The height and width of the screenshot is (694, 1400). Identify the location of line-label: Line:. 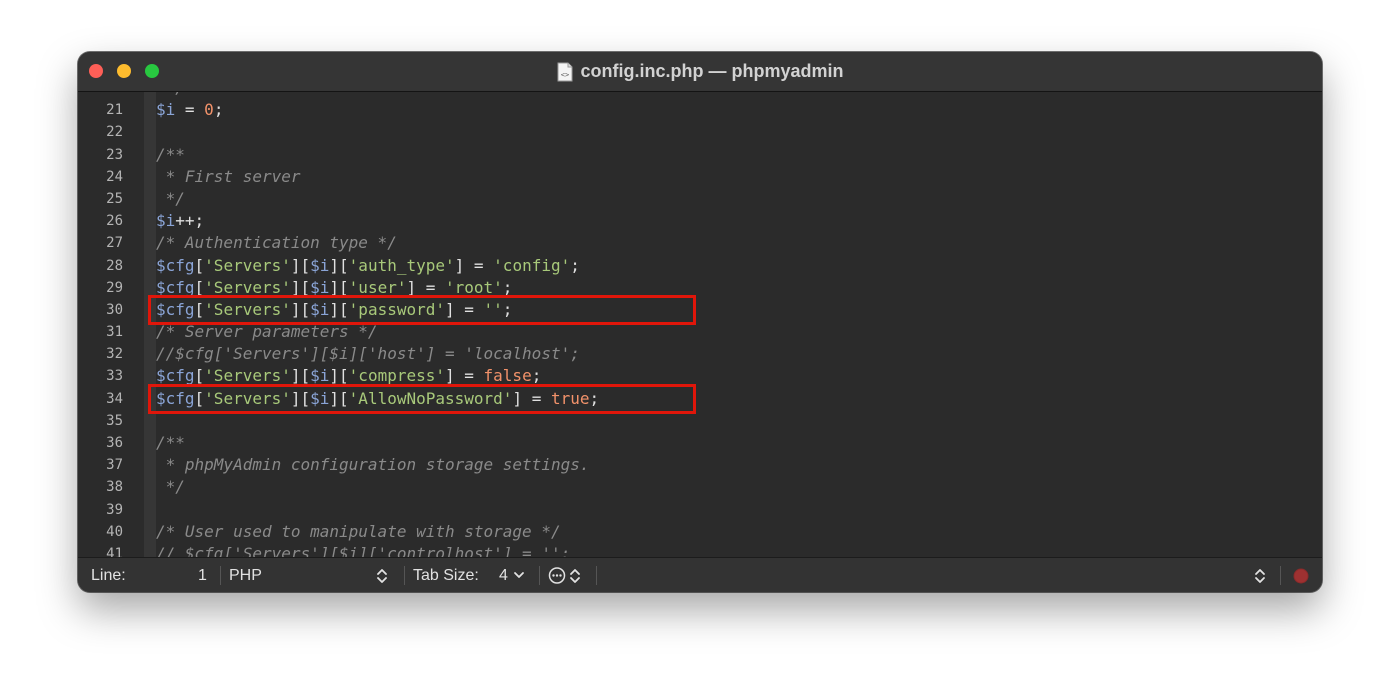
(108, 575).